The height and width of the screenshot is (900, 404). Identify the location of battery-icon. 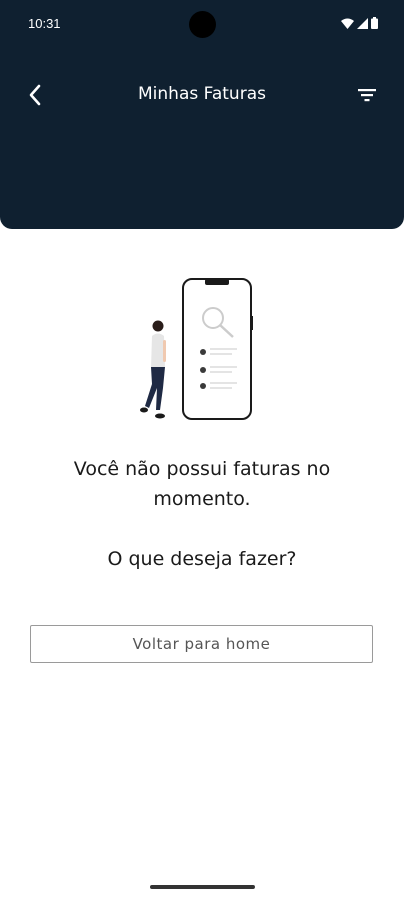
(374, 23).